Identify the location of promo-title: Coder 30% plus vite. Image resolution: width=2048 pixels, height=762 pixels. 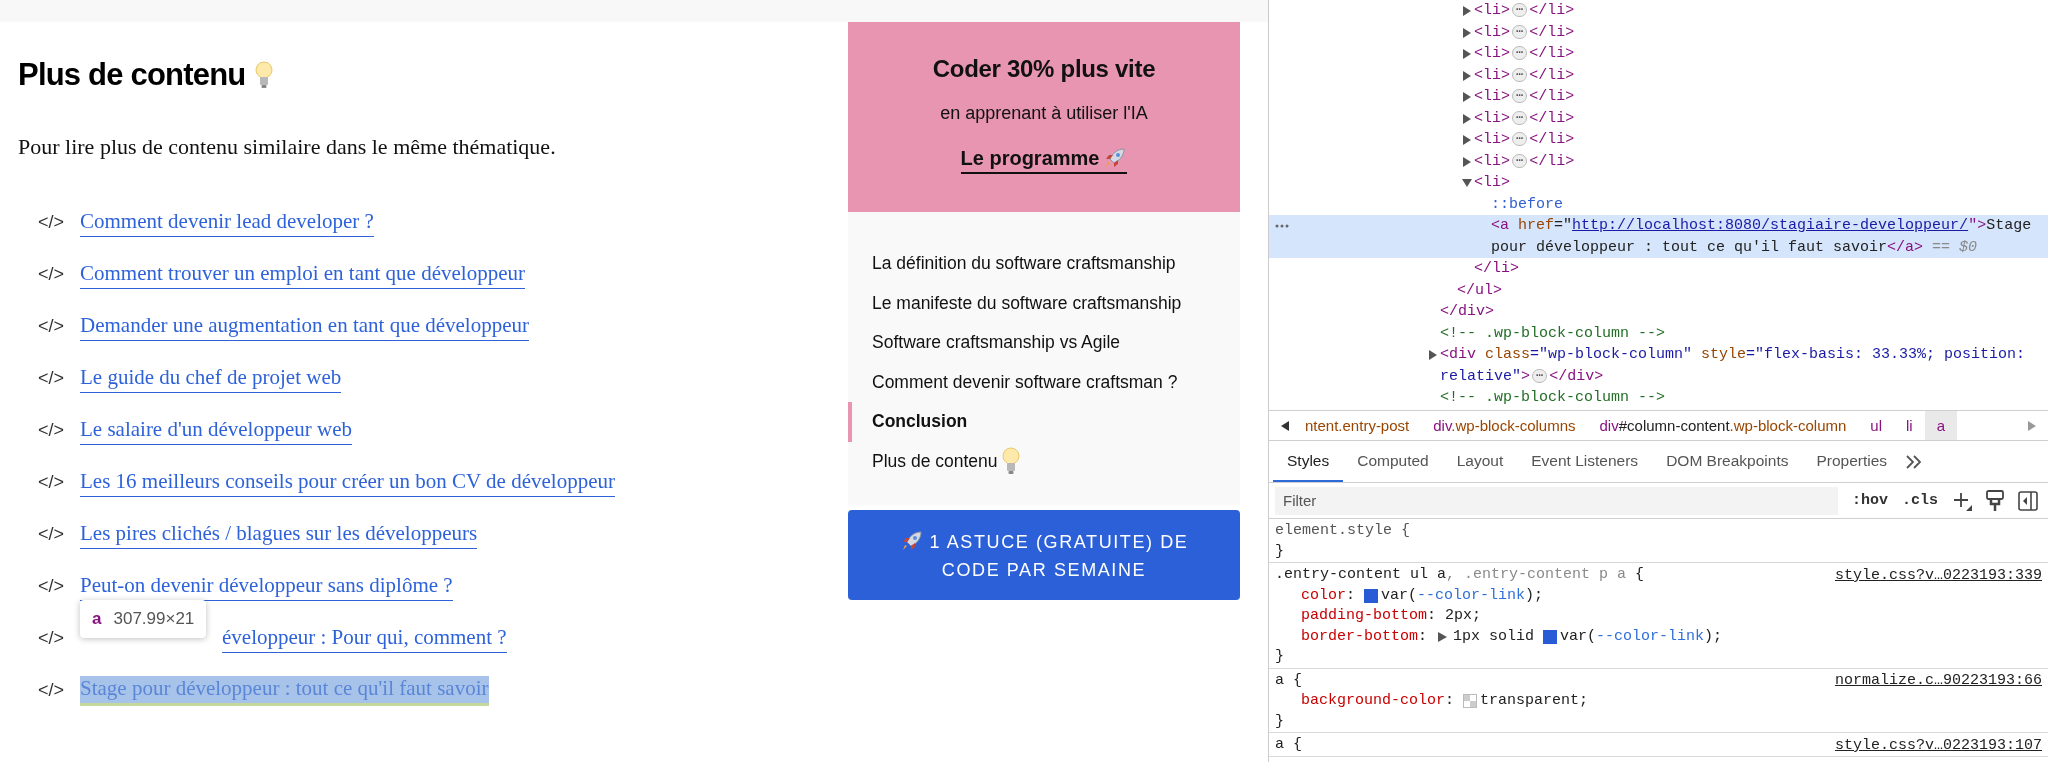
(1044, 69).